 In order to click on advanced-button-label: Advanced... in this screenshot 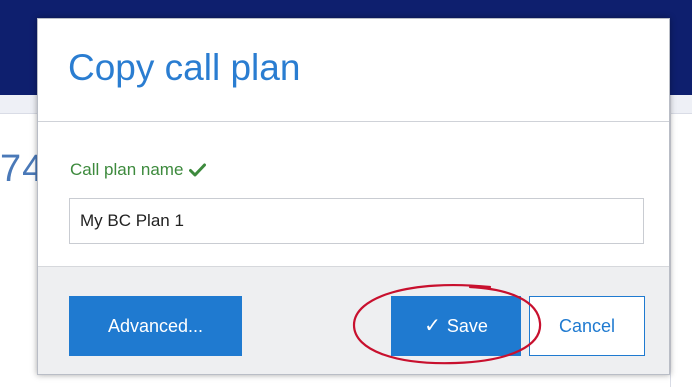, I will do `click(155, 325)`.